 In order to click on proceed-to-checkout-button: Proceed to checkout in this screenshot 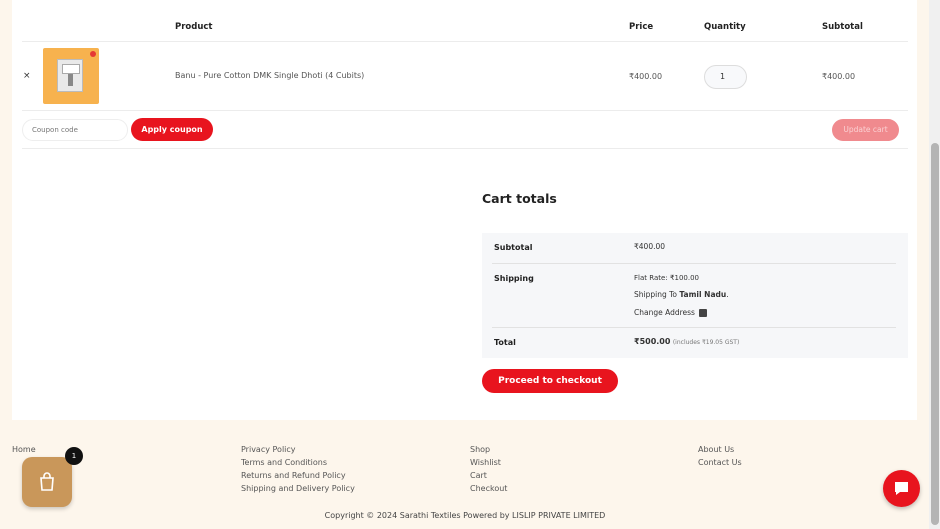, I will do `click(550, 381)`.